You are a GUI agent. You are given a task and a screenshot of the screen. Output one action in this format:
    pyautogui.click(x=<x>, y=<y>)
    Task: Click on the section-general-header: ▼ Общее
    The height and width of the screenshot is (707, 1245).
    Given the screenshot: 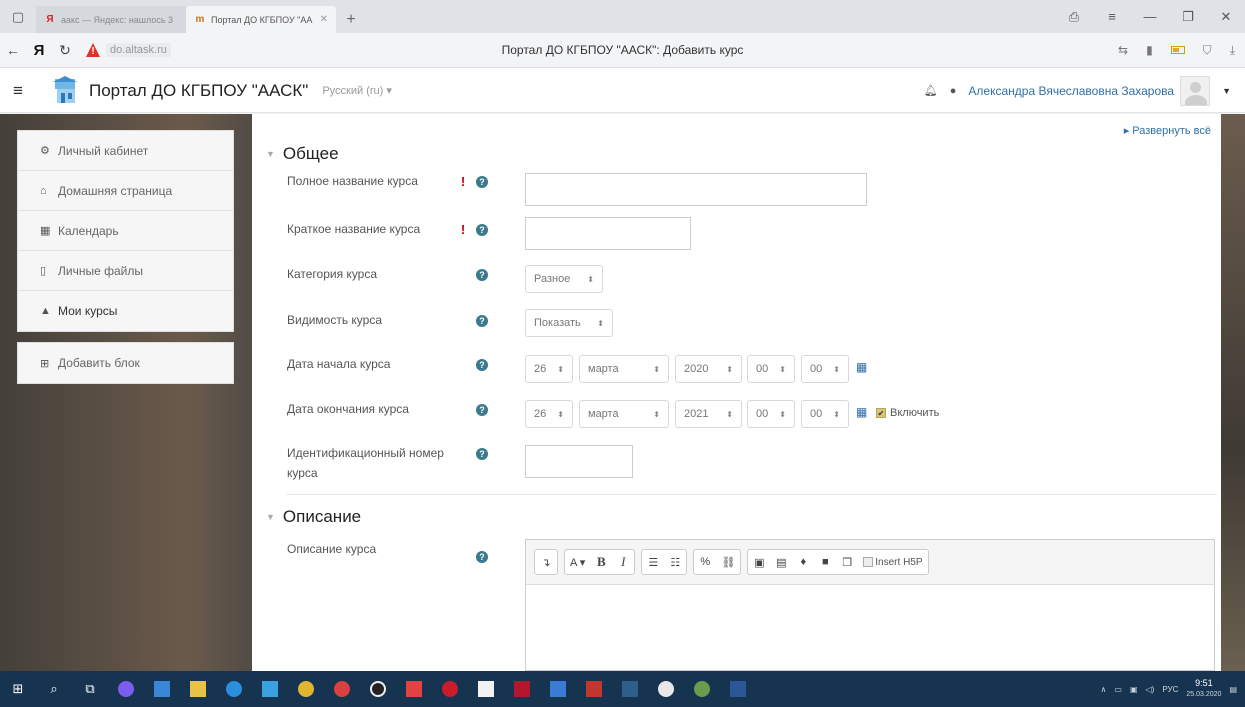 What is the action you would take?
    pyautogui.click(x=302, y=154)
    